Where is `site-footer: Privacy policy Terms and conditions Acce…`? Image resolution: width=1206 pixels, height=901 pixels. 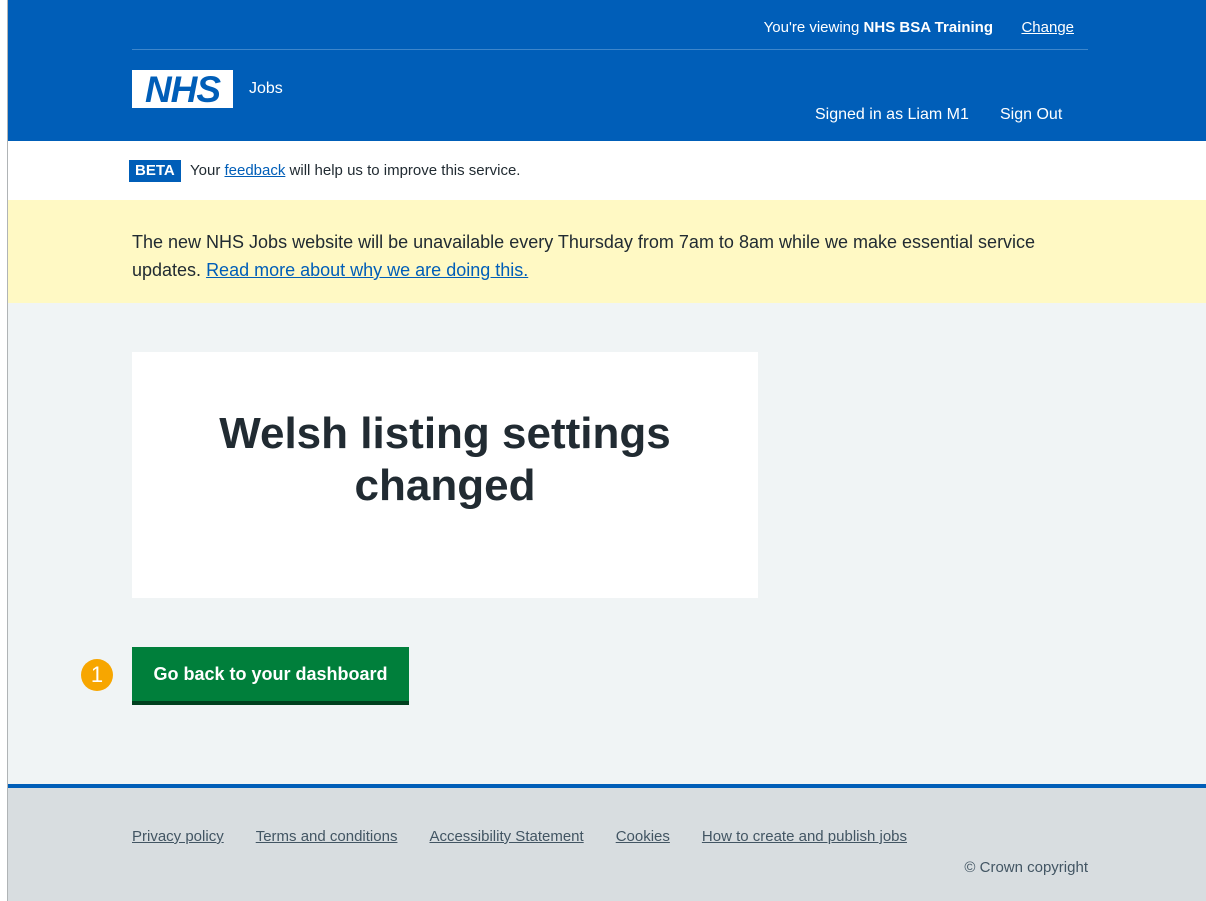 site-footer: Privacy policy Terms and conditions Acce… is located at coordinates (607, 842).